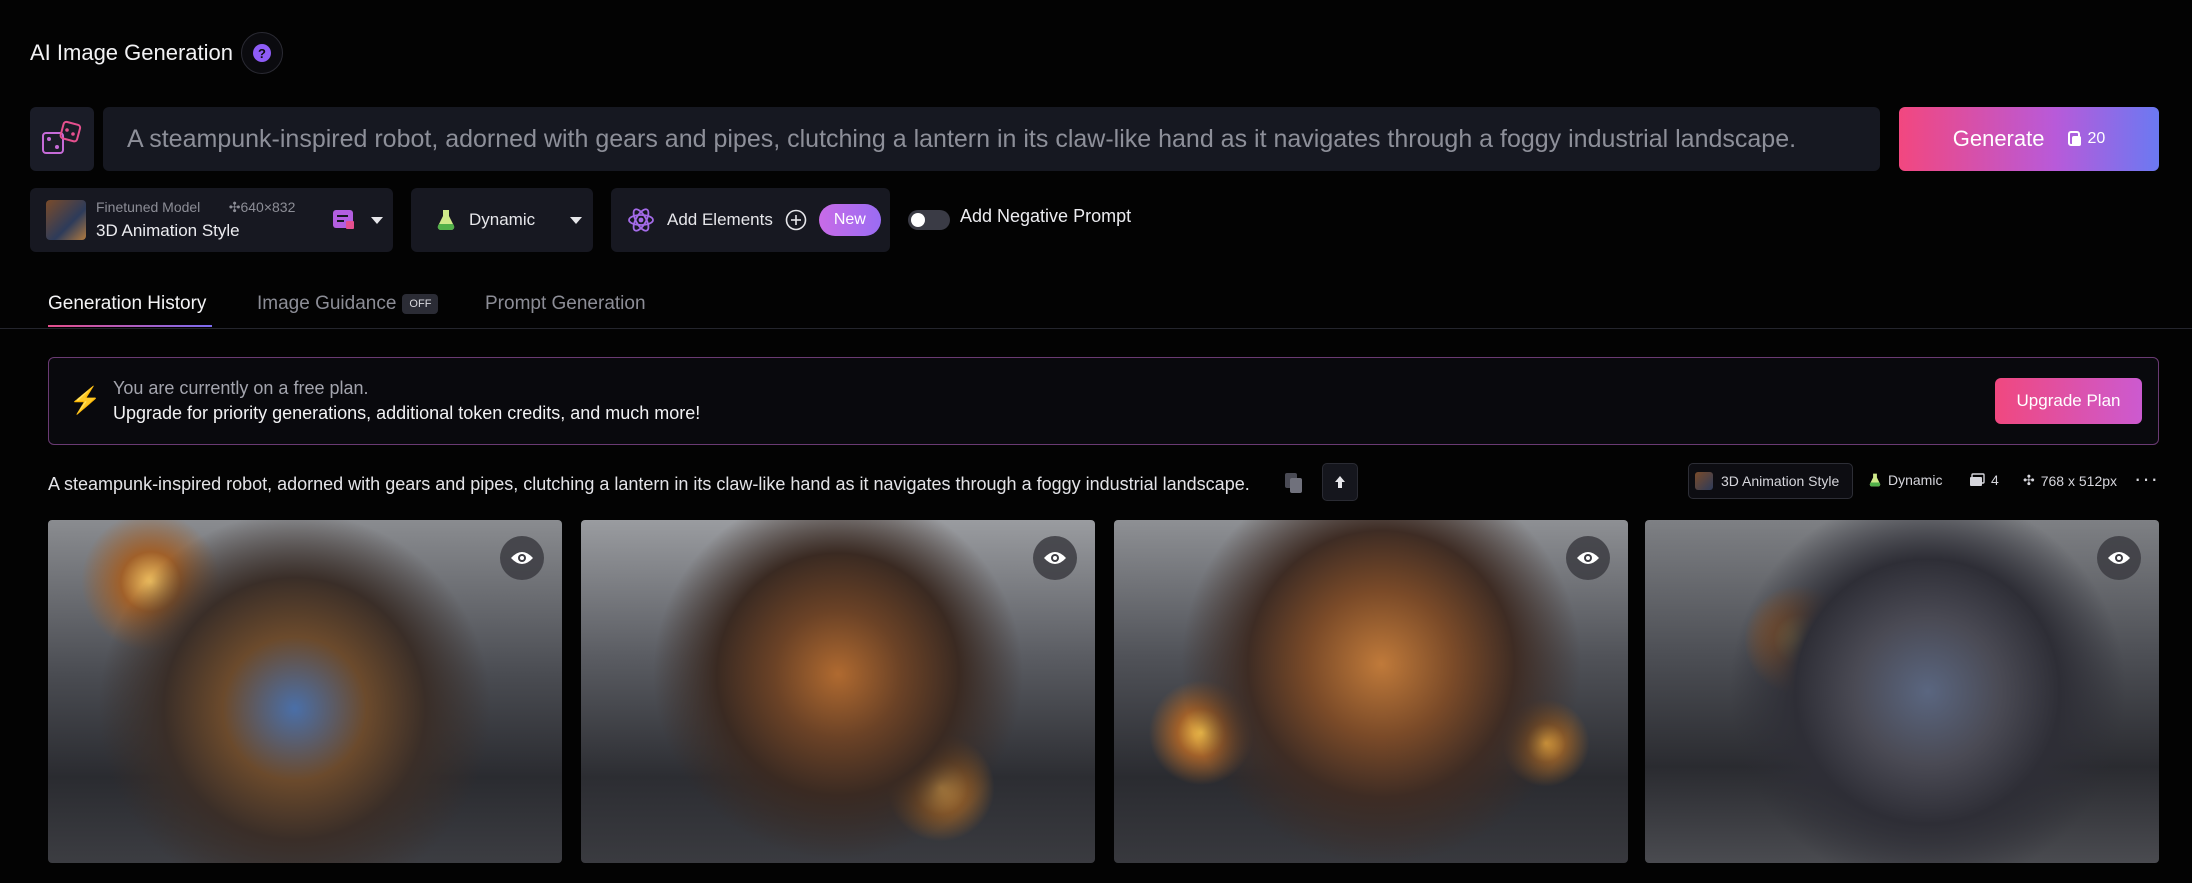  Describe the element at coordinates (148, 207) in the screenshot. I see `model-kind: Finetuned Model` at that location.